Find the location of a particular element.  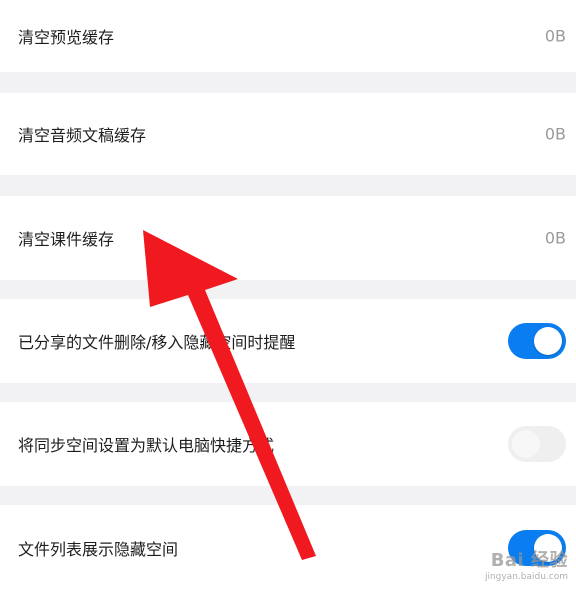

show-hidden-space-label: 文件列表展示隐藏空间 is located at coordinates (98, 549).